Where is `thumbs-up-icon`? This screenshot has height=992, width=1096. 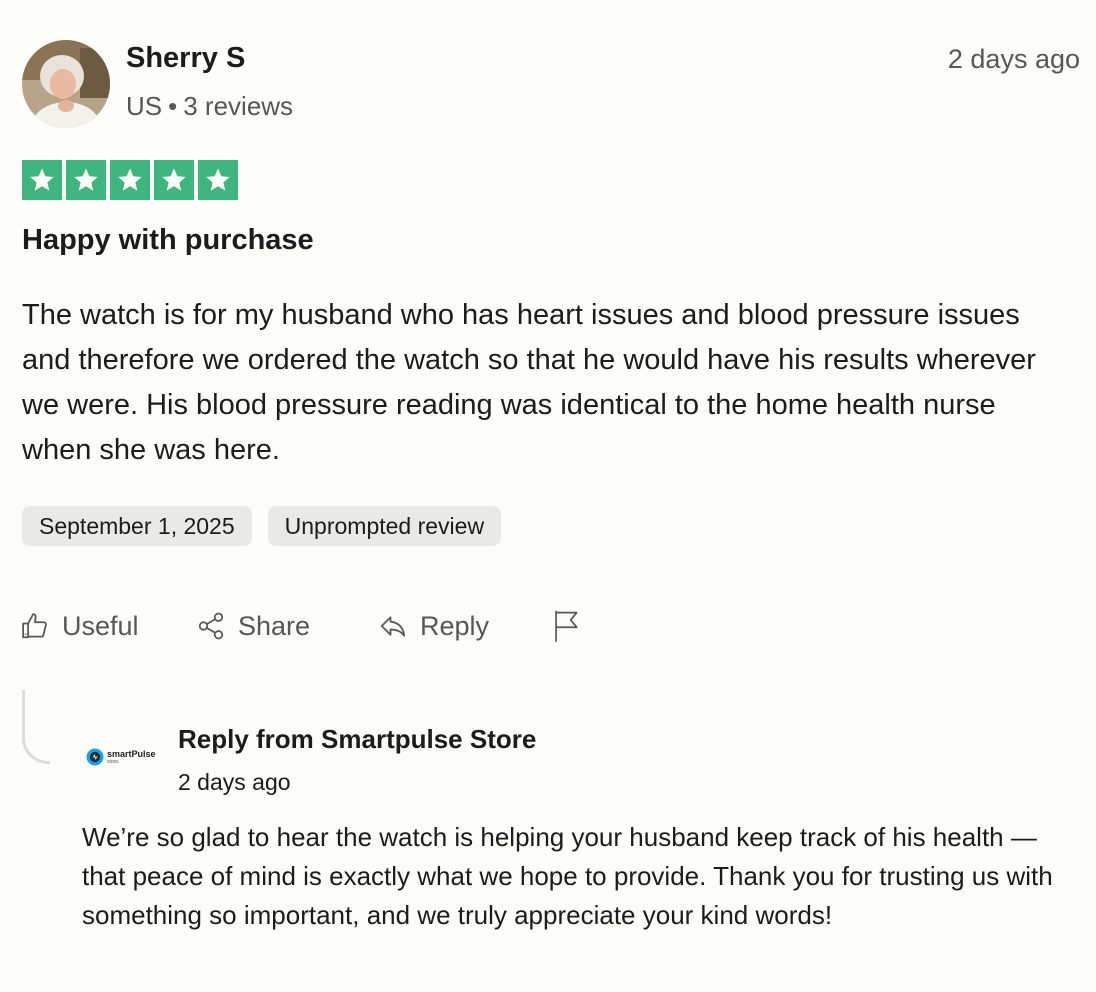
thumbs-up-icon is located at coordinates (34, 626).